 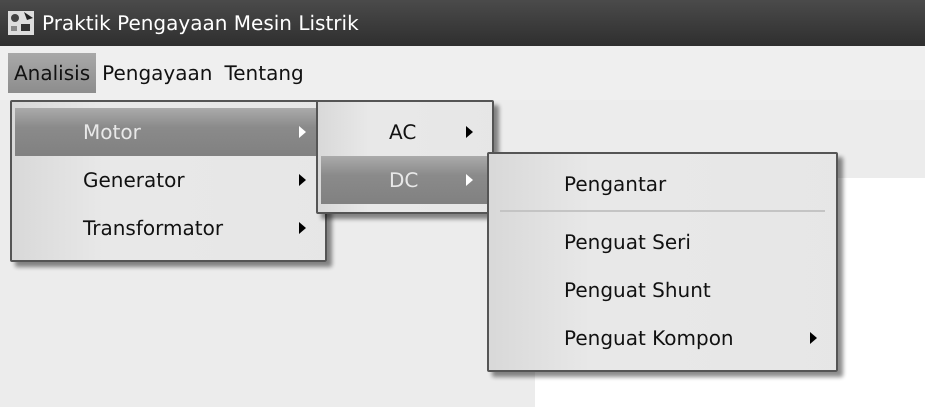 What do you see at coordinates (52, 73) in the screenshot?
I see `menu-bar-item: Analisis` at bounding box center [52, 73].